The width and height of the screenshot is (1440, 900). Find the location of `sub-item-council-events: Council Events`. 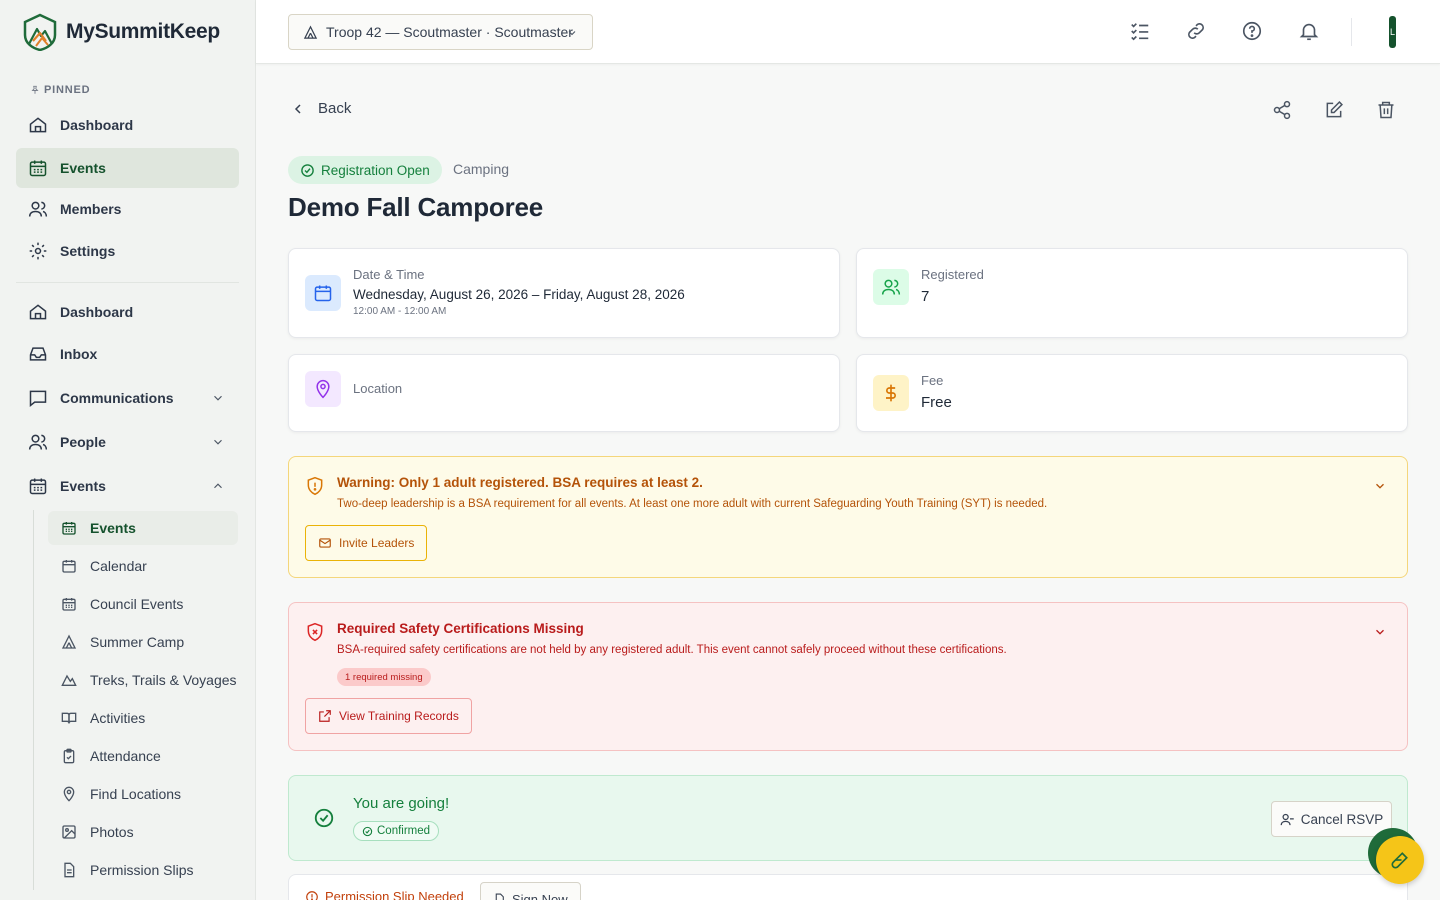

sub-item-council-events: Council Events is located at coordinates (143, 604).